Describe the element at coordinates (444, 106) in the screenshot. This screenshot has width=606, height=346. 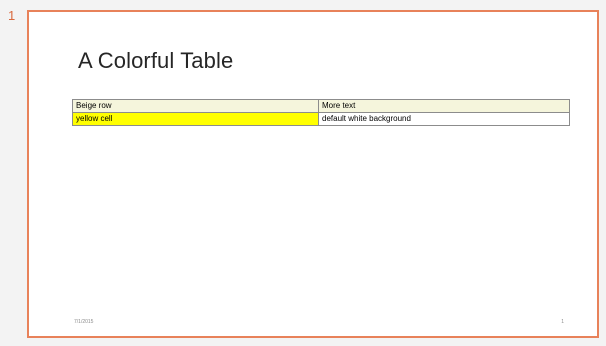
I see `table-cell-more-text: More text` at that location.